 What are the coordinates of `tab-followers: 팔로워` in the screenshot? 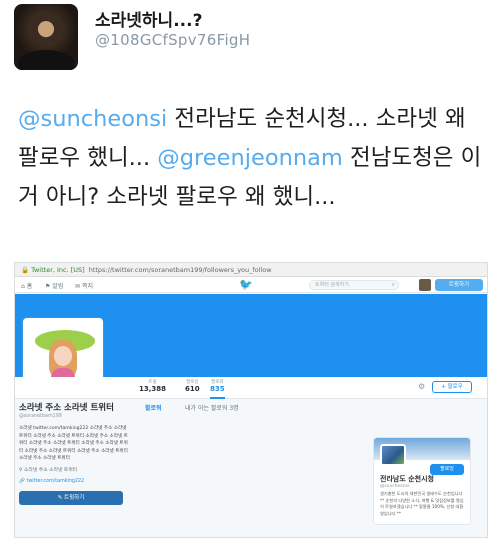 It's located at (153, 407).